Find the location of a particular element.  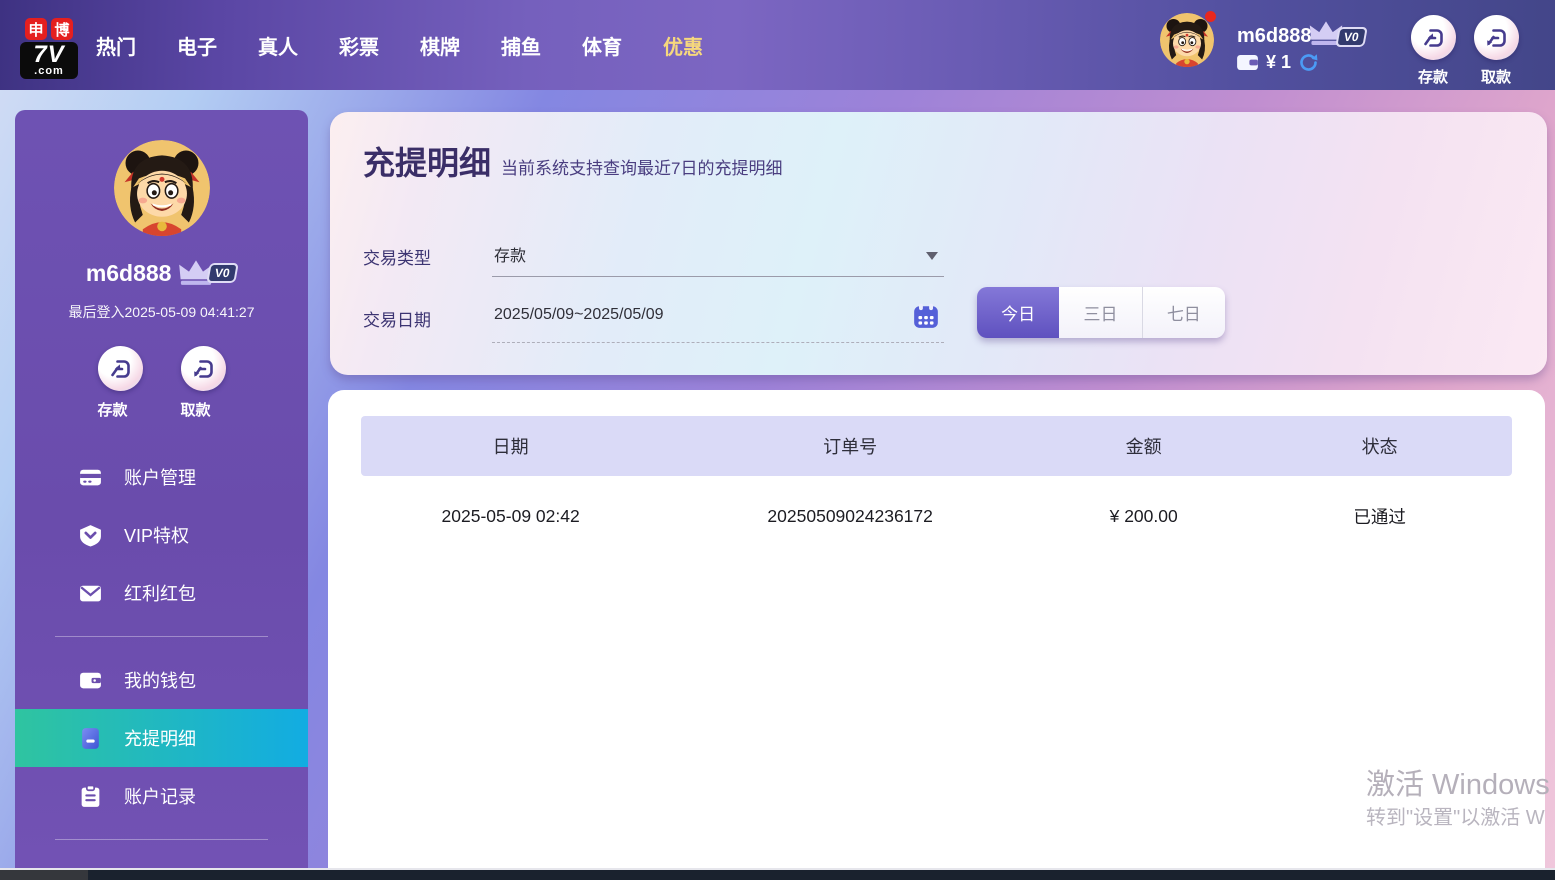

vip-shield-icon is located at coordinates (90, 535).